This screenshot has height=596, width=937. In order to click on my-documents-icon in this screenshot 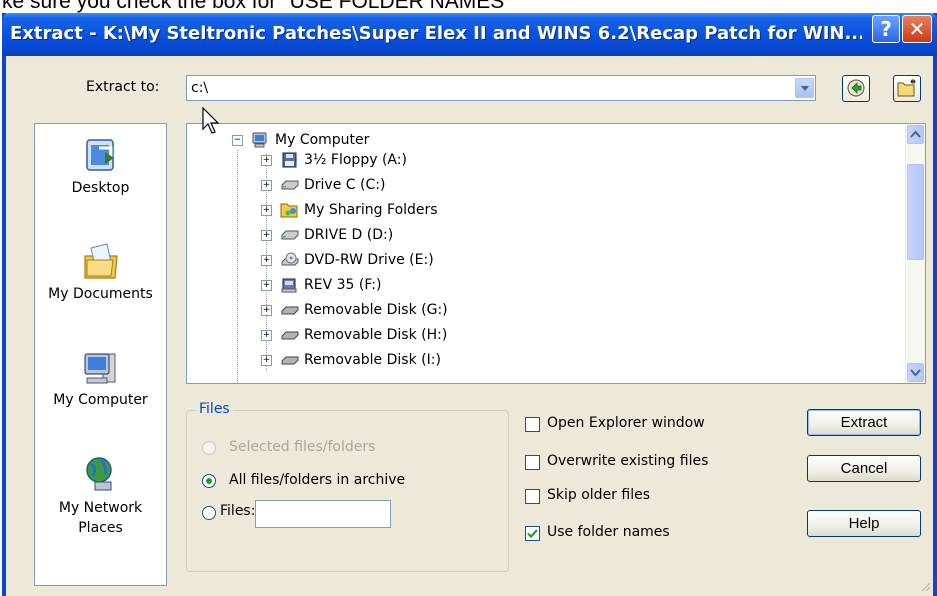, I will do `click(100, 261)`.